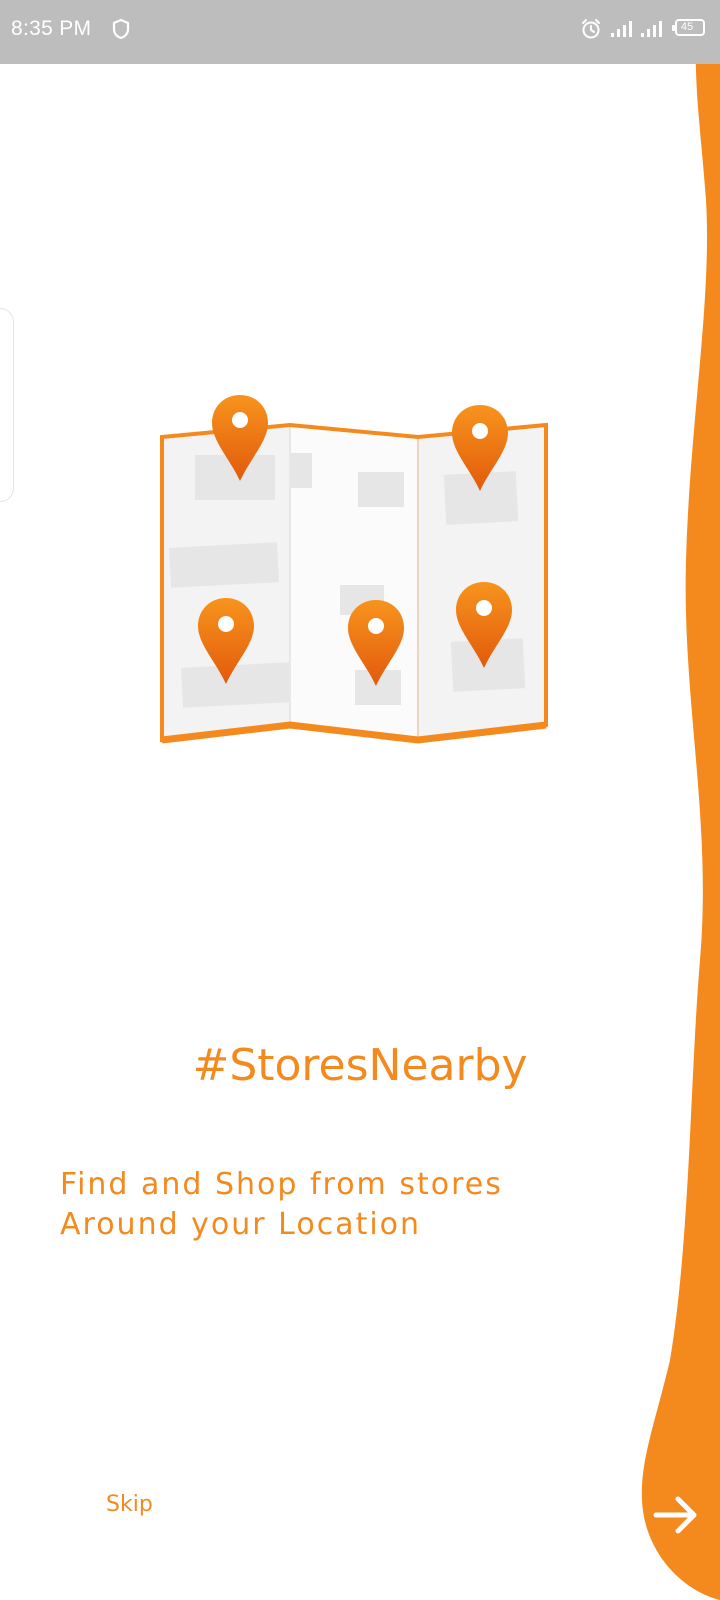 Image resolution: width=720 pixels, height=1600 pixels. What do you see at coordinates (241, 1224) in the screenshot?
I see `description-line: Around your Location` at bounding box center [241, 1224].